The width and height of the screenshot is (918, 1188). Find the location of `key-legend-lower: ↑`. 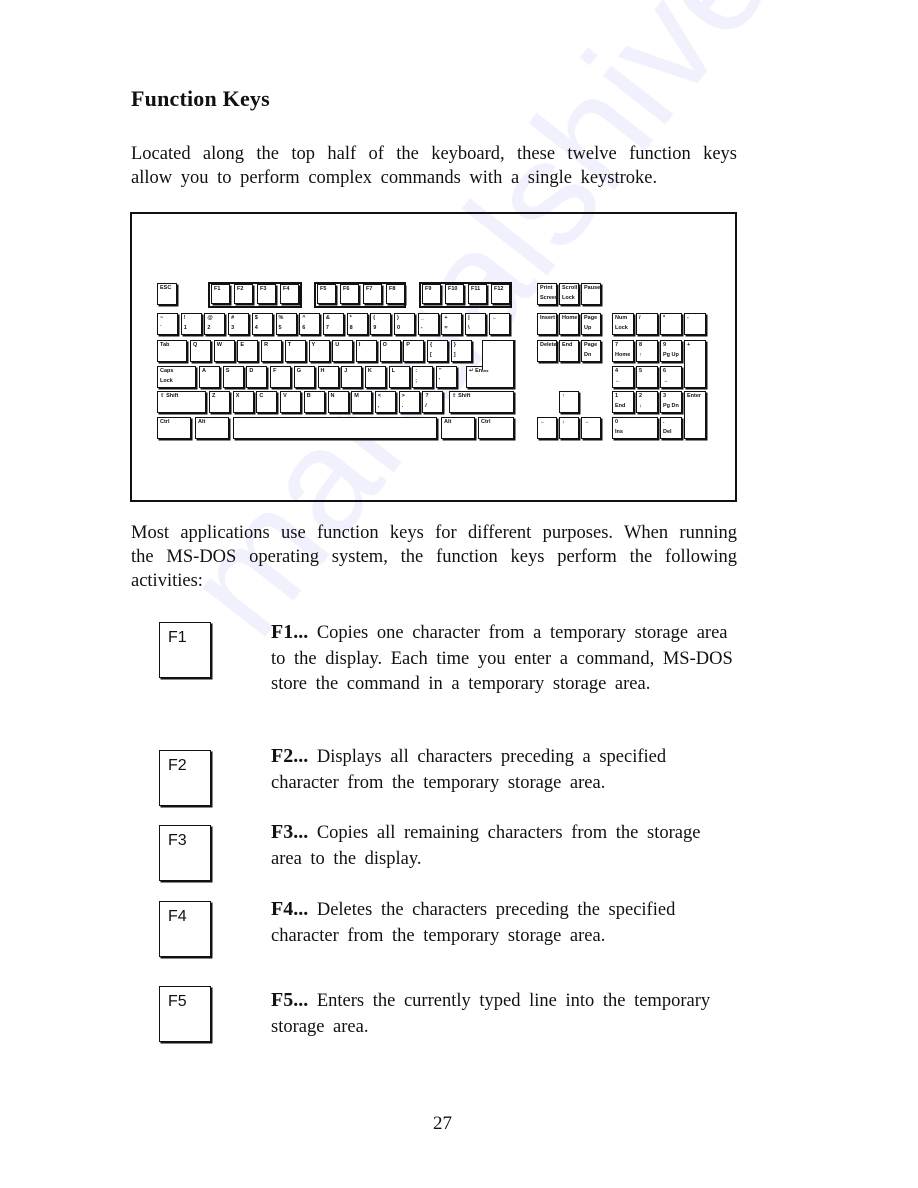

key-legend-lower: ↑ is located at coordinates (640, 355).